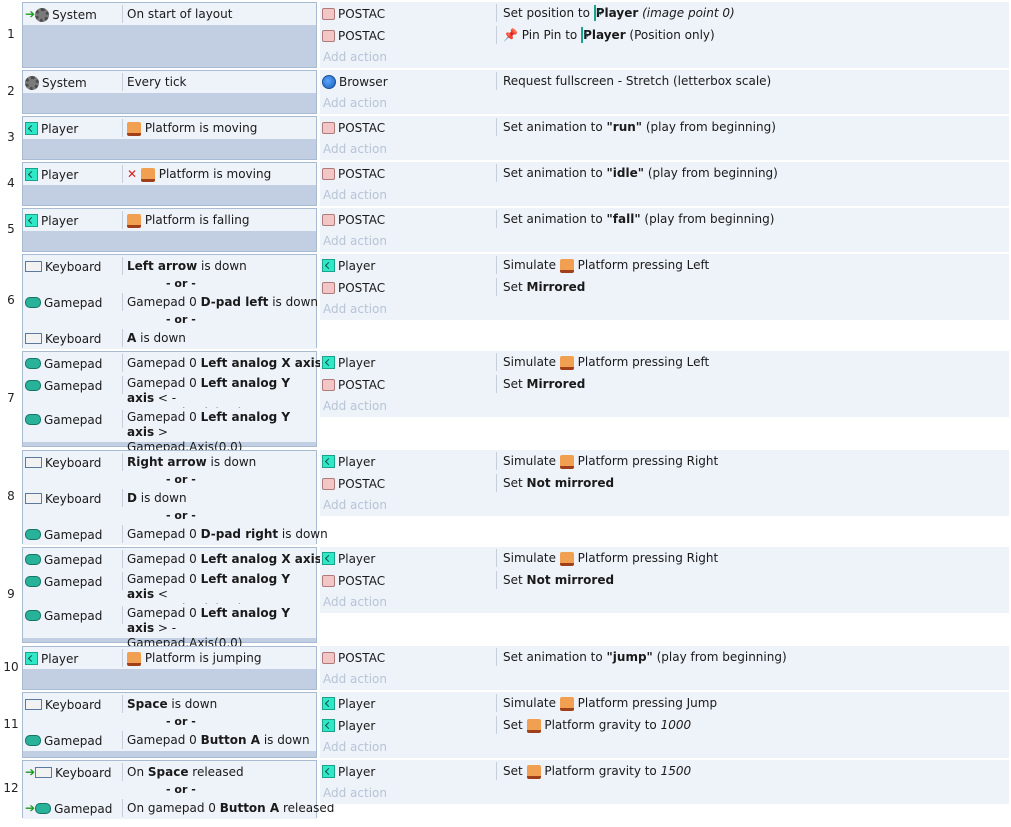 Image resolution: width=1011 pixels, height=827 pixels. Describe the element at coordinates (237, 559) in the screenshot. I see `condition-text: Gamepad 0 Left analog X axis > 0` at that location.